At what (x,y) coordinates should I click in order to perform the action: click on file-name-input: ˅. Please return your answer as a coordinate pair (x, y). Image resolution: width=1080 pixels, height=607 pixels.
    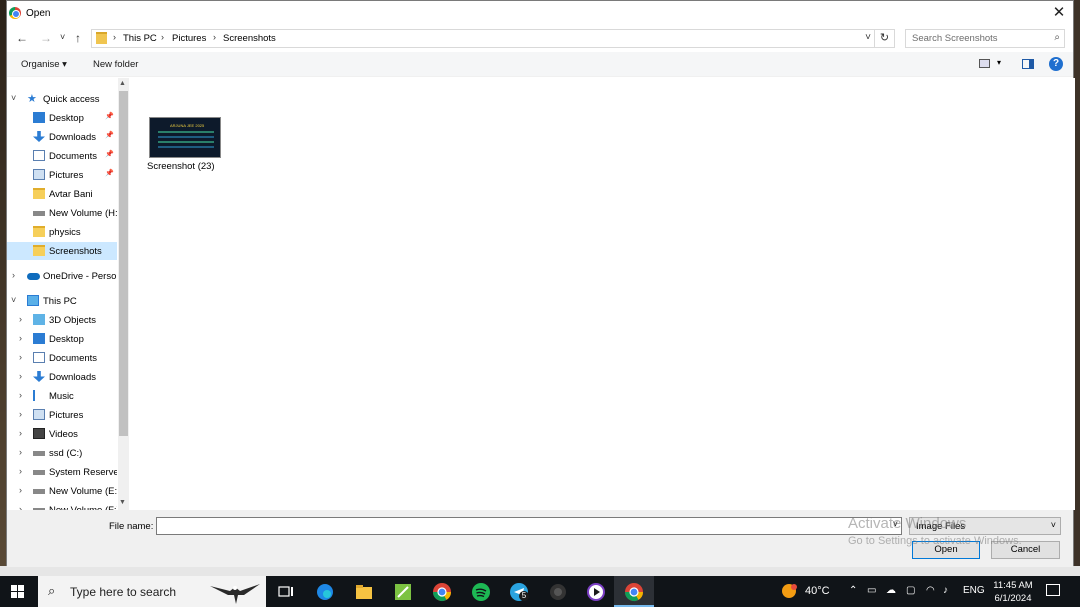
    Looking at the image, I should click on (529, 526).